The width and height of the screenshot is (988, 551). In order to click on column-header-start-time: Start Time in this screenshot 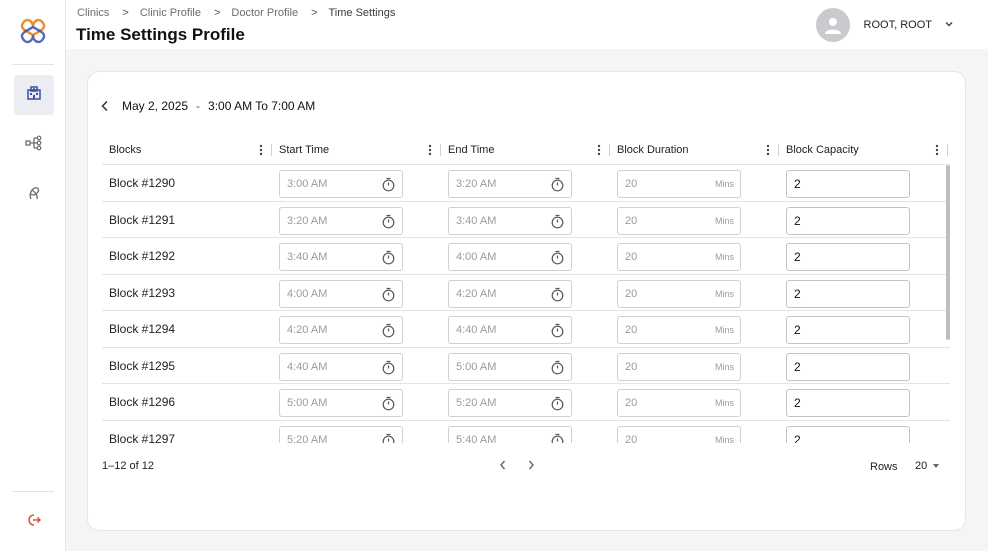, I will do `click(304, 150)`.